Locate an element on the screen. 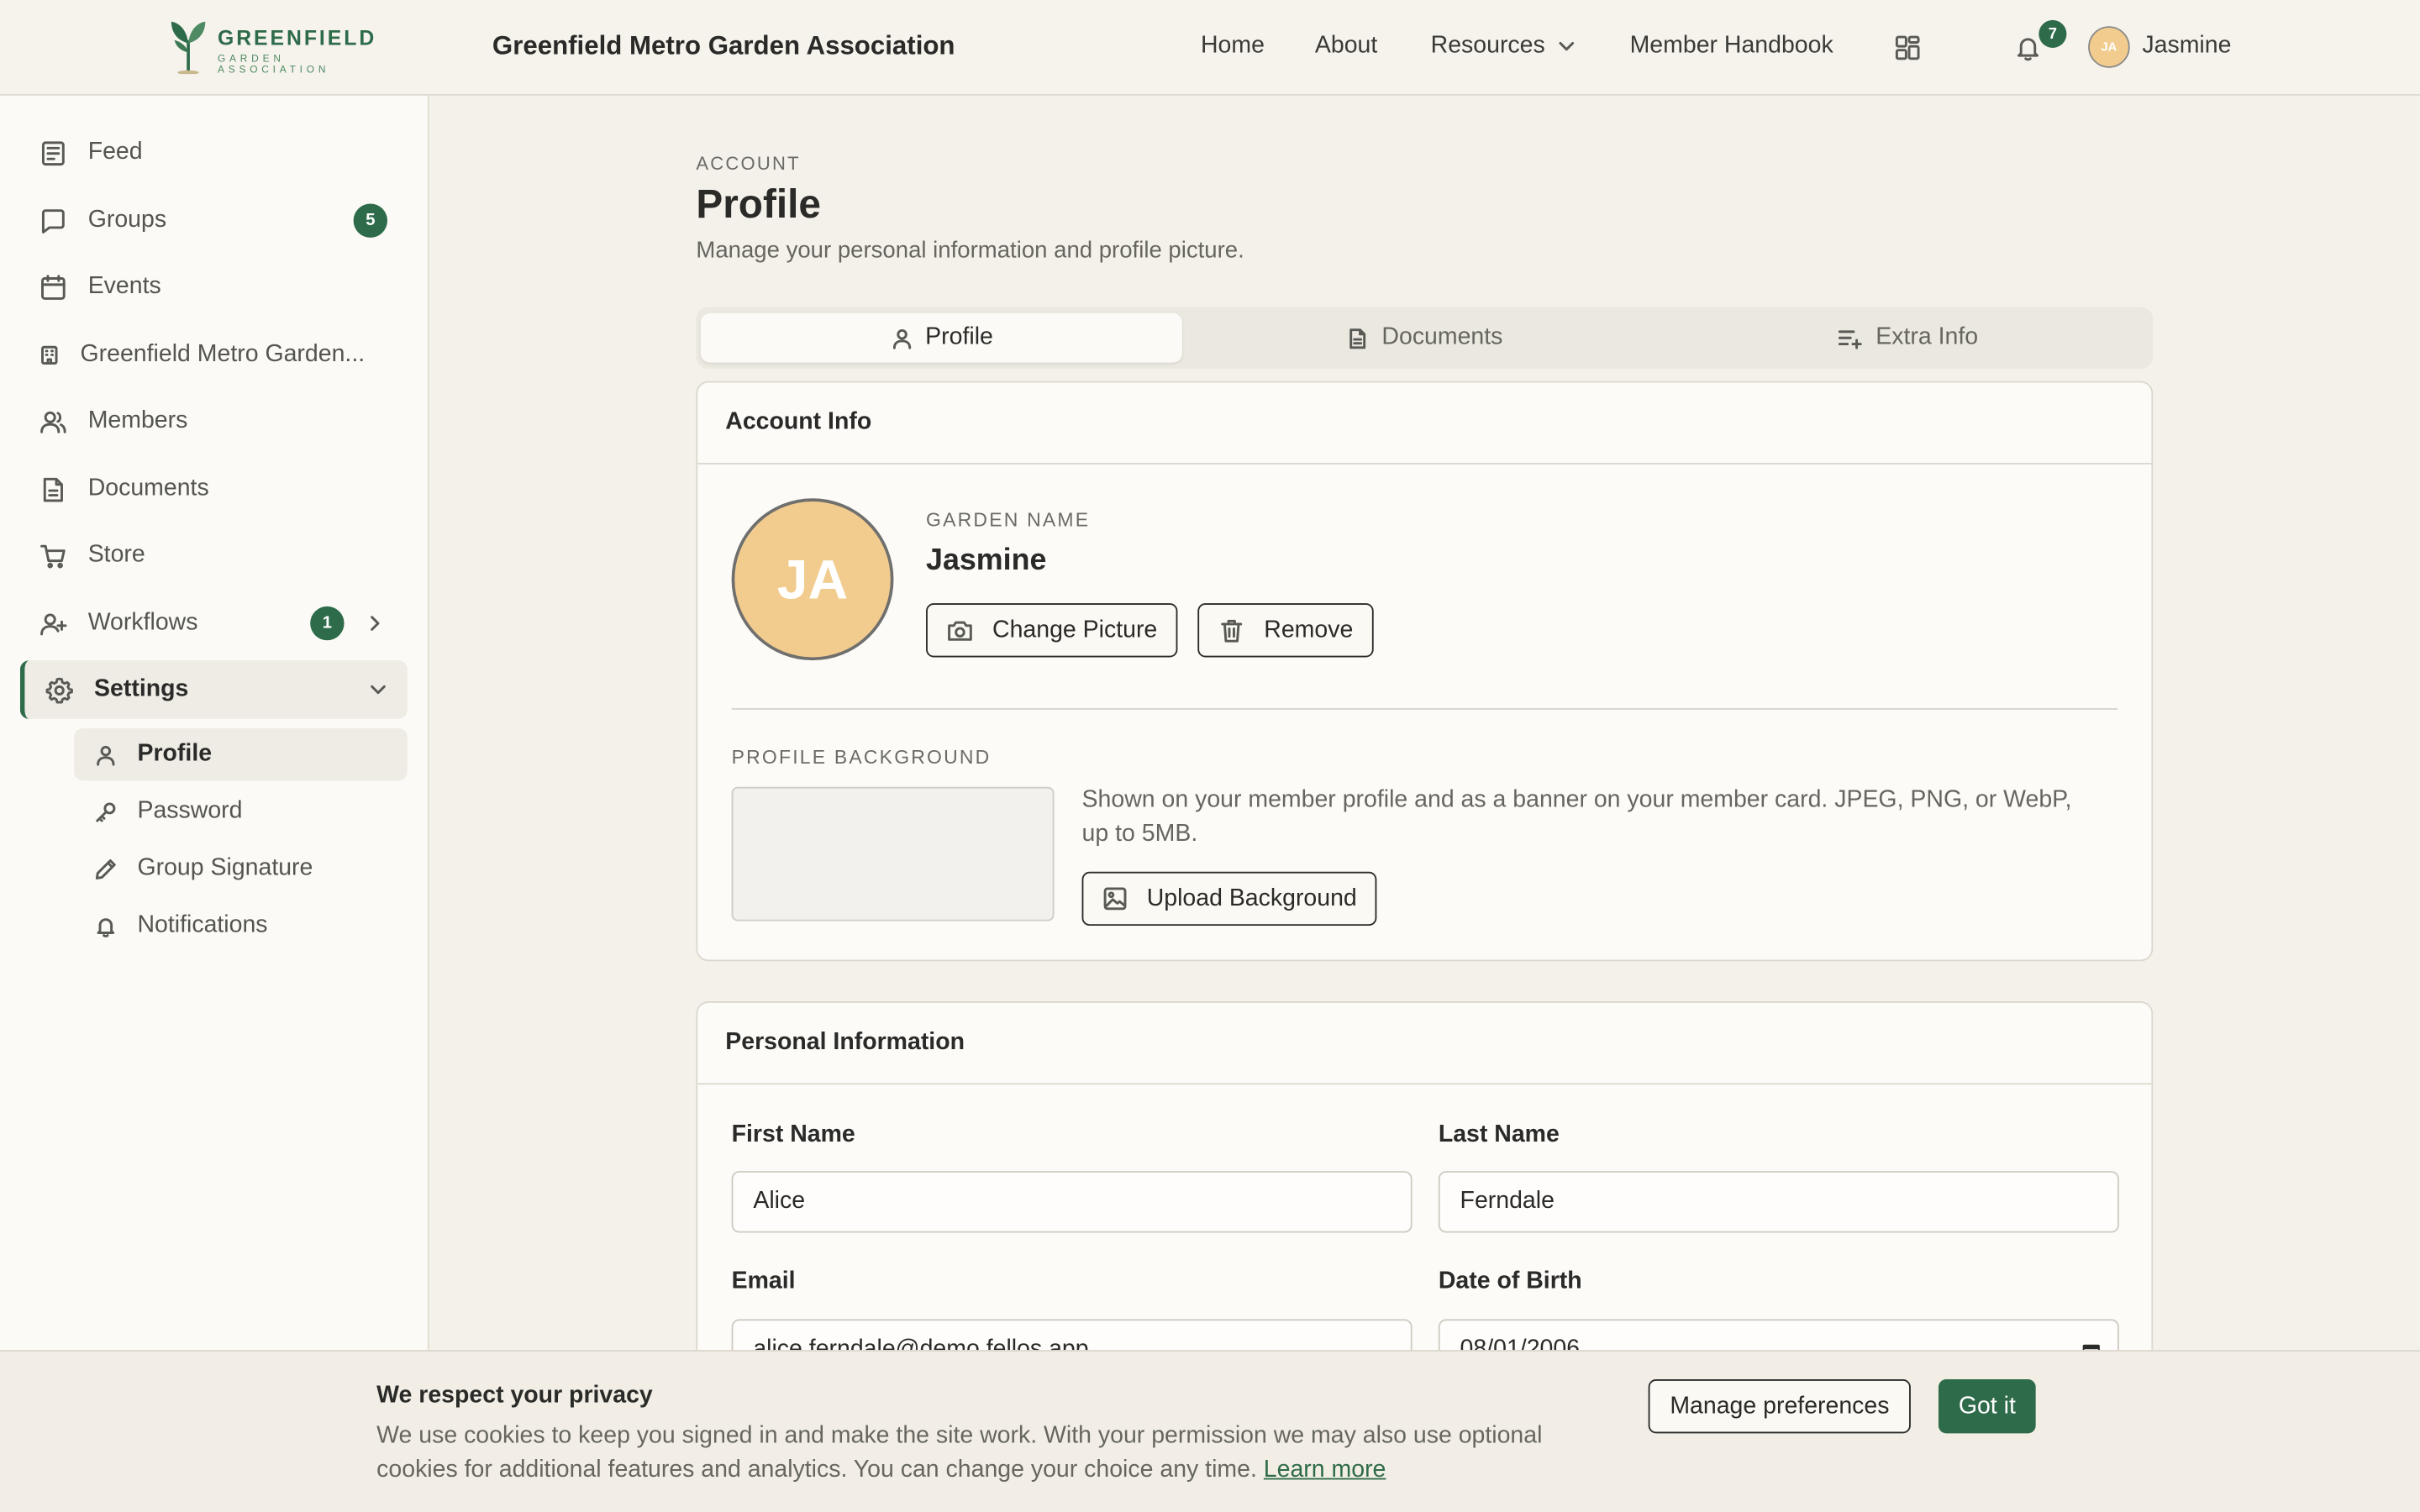 This screenshot has height=1512, width=2420. image-icon is located at coordinates (1115, 899).